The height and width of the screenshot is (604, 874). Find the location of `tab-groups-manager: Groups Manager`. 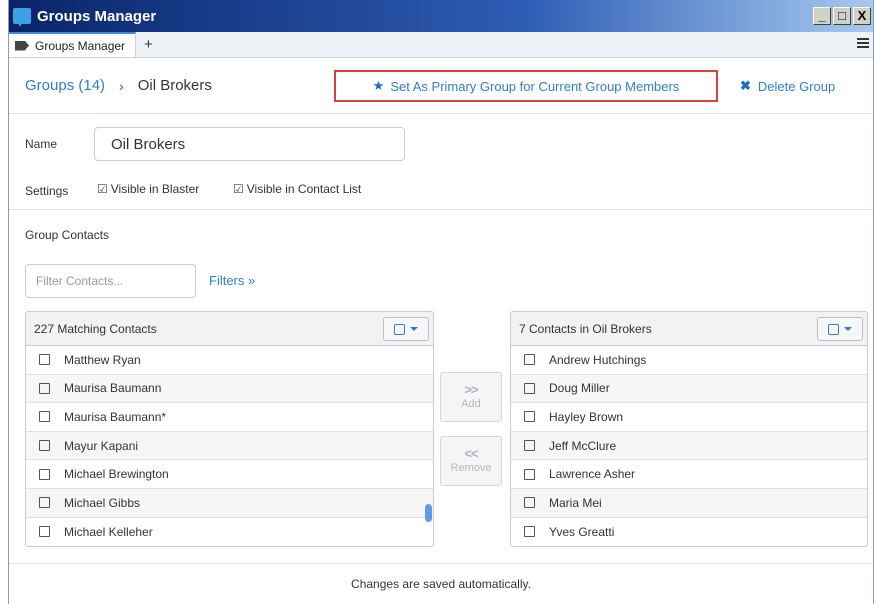

tab-groups-manager: Groups Manager is located at coordinates (73, 44).